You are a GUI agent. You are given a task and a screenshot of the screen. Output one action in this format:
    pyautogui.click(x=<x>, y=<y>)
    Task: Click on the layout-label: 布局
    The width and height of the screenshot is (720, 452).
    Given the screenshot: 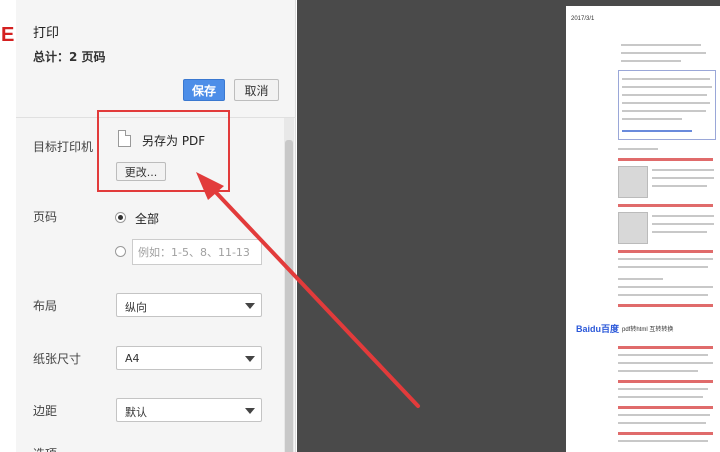 What is the action you would take?
    pyautogui.click(x=45, y=306)
    